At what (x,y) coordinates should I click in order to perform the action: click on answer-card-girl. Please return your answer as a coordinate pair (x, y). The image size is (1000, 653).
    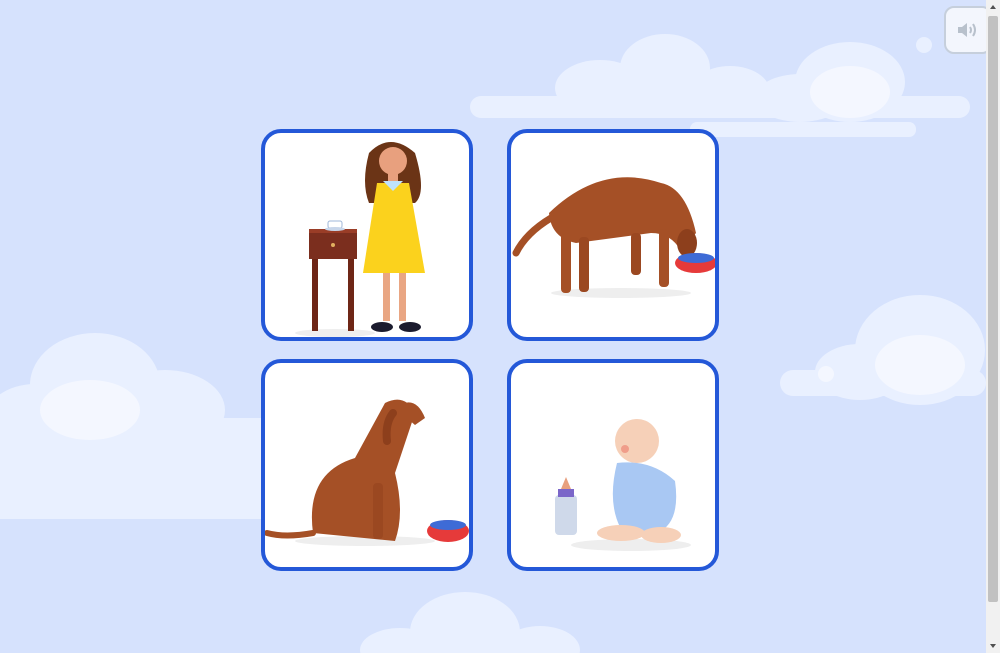
    Looking at the image, I should click on (367, 235).